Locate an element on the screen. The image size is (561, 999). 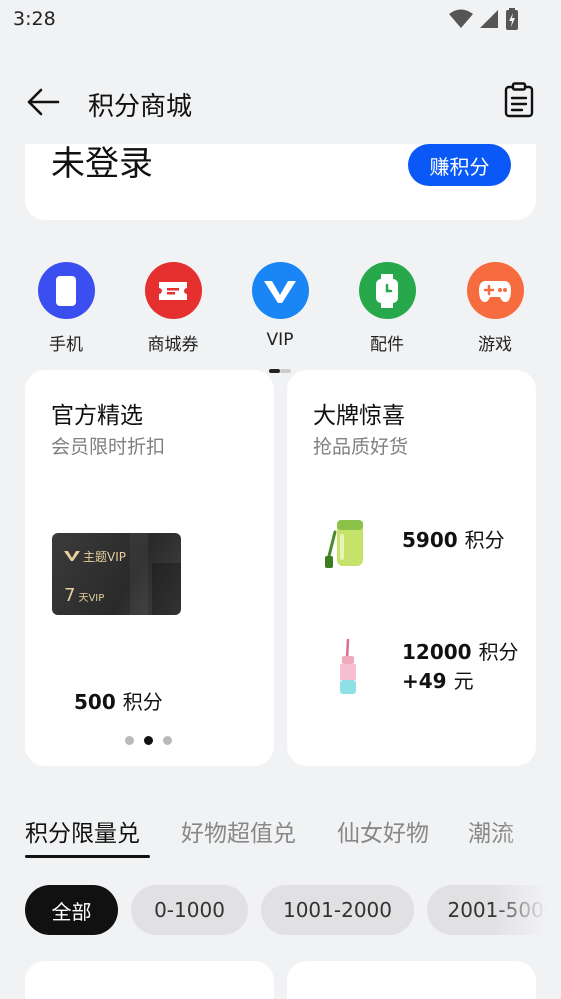
price-line-cash: +49 元 is located at coordinates (460, 681).